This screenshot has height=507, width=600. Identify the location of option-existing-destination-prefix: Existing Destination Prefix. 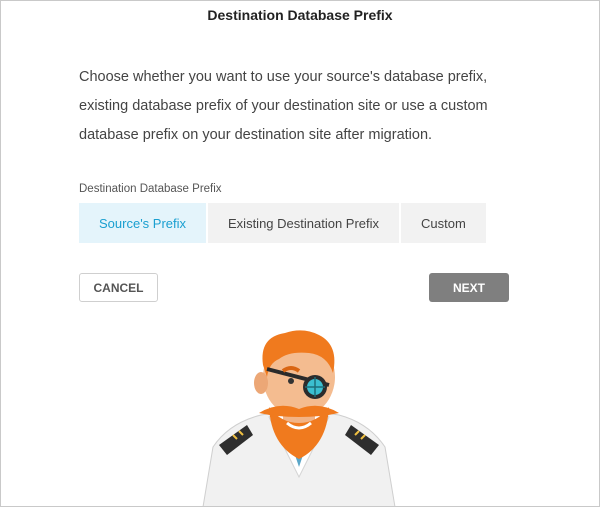
(304, 223).